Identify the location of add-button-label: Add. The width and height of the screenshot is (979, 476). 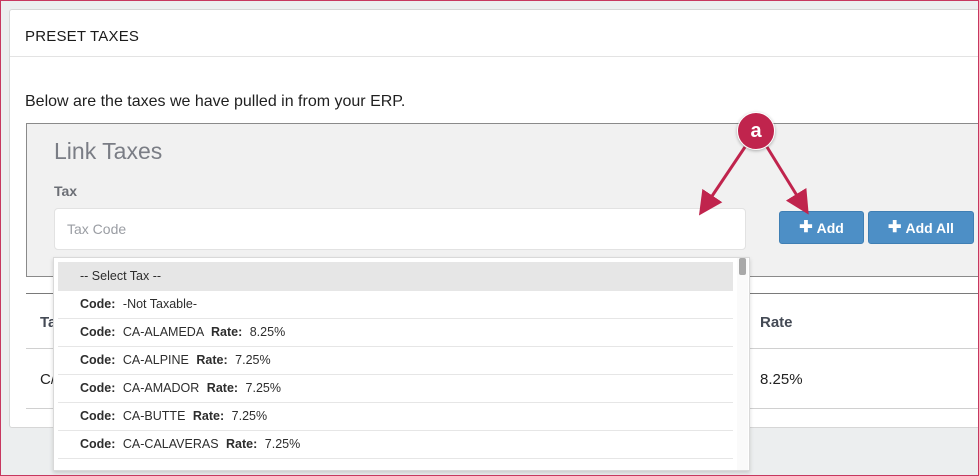
(830, 227).